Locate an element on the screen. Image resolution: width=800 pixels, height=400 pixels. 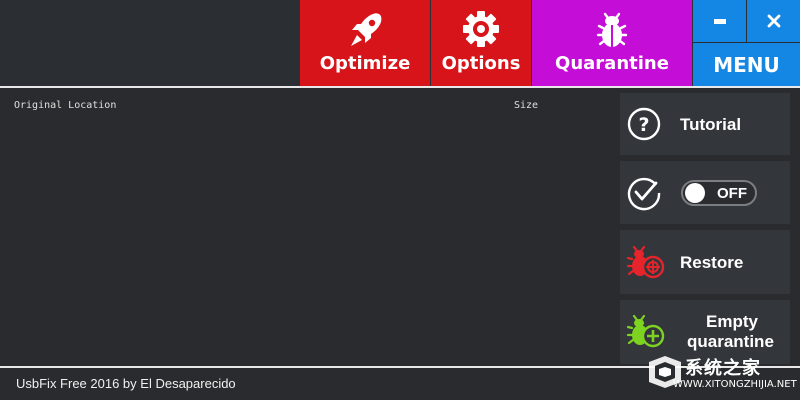
gear-icon is located at coordinates (481, 31).